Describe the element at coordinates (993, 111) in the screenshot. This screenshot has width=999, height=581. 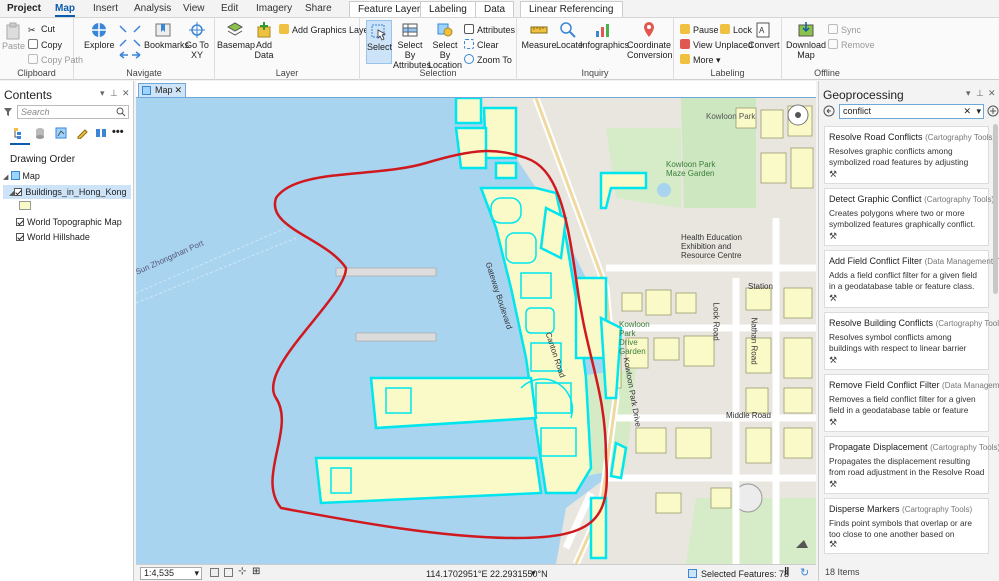
I see `add-tool-icon` at that location.